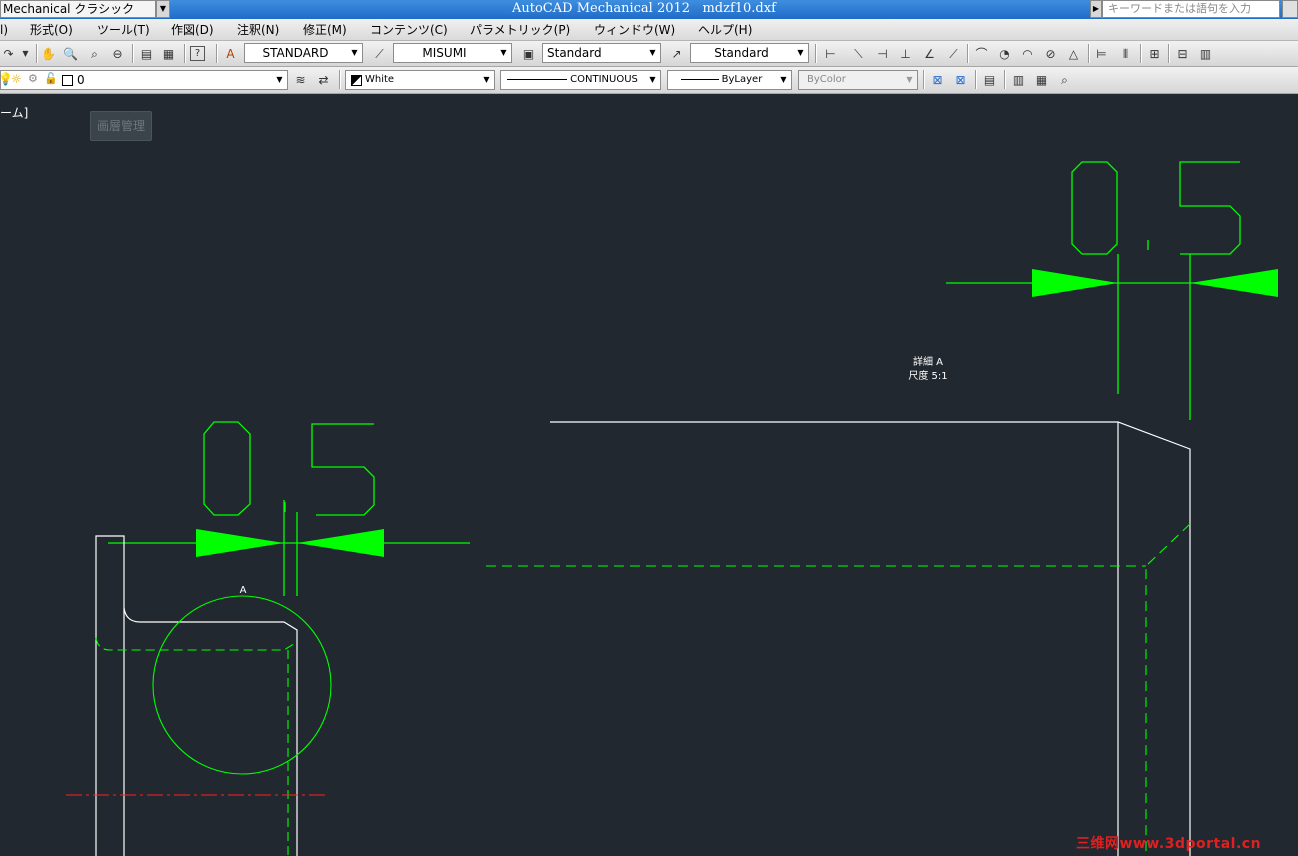  What do you see at coordinates (379, 53) in the screenshot?
I see `dim-style-icon: ⟋` at bounding box center [379, 53].